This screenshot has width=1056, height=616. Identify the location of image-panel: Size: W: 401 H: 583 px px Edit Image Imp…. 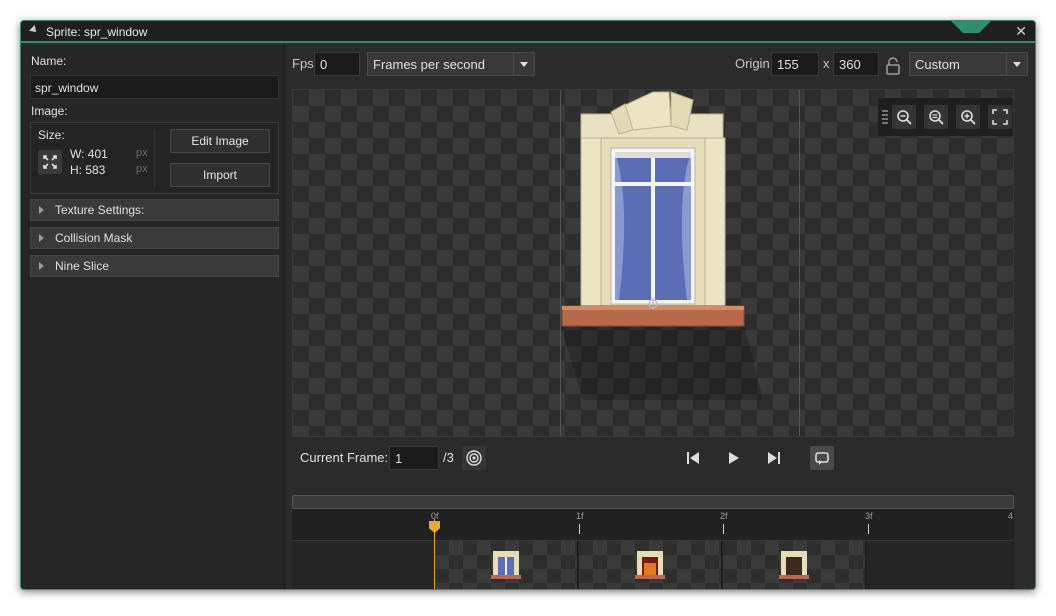
(154, 158).